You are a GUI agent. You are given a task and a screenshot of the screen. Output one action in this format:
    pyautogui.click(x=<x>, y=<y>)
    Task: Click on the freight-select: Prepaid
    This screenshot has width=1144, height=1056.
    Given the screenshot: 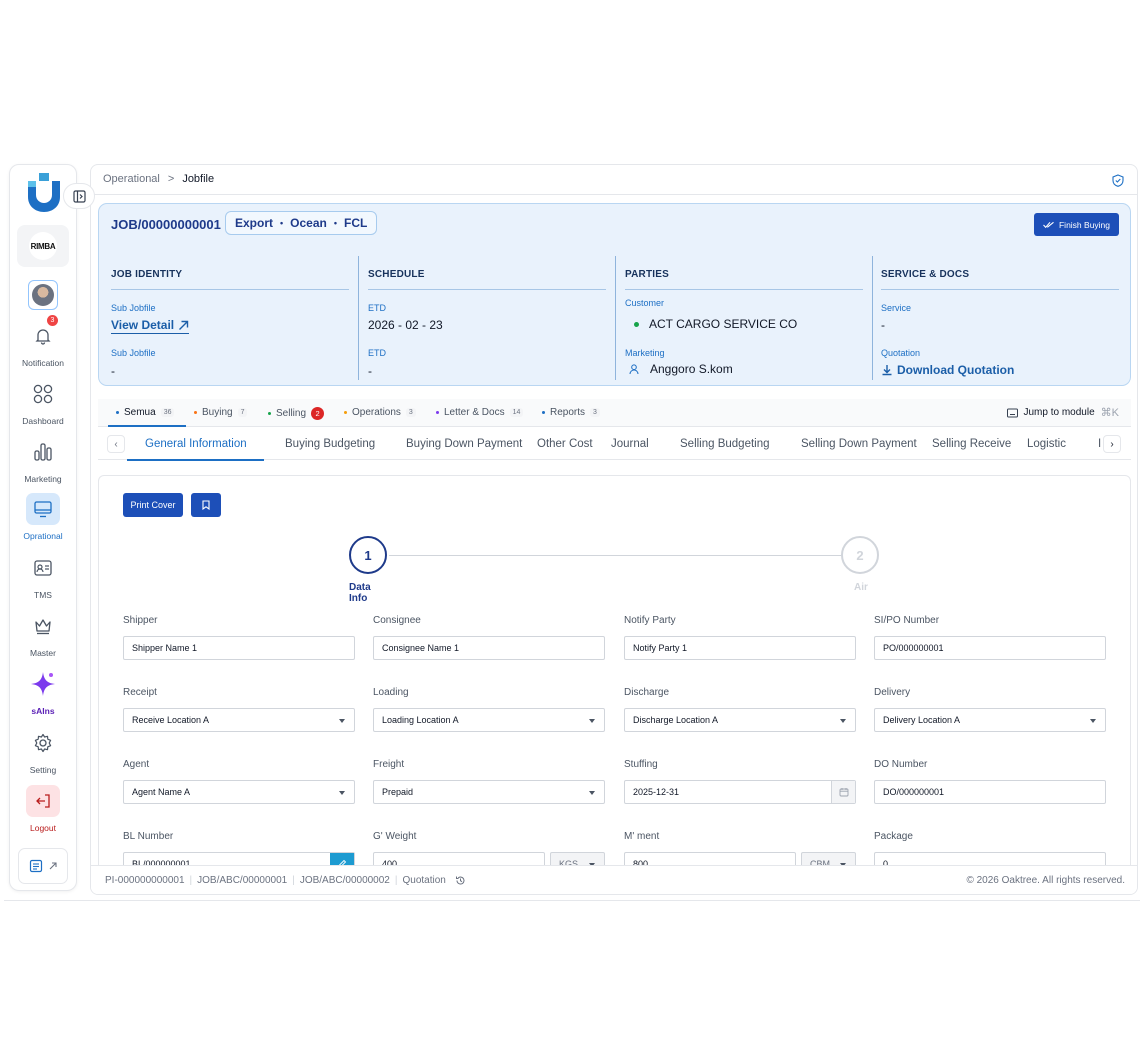 What is the action you would take?
    pyautogui.click(x=489, y=792)
    